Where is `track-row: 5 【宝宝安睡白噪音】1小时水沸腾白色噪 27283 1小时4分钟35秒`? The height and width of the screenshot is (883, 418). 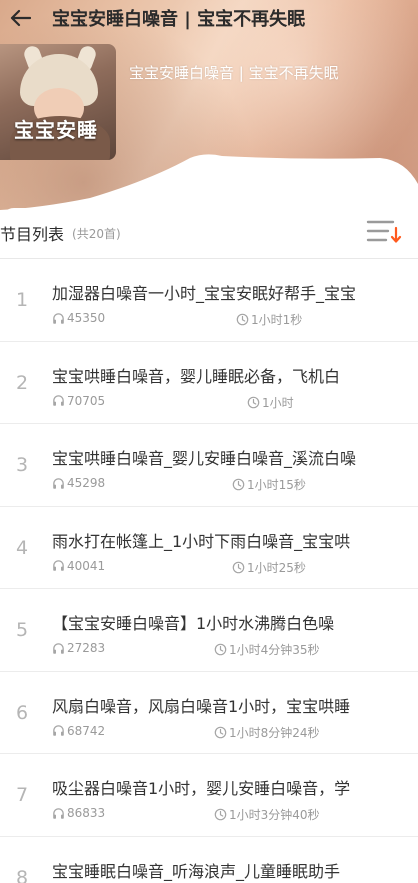
track-row: 5 【宝宝安睡白噪音】1小时水沸腾白色噪 27283 1小时4分钟35秒 is located at coordinates (209, 630).